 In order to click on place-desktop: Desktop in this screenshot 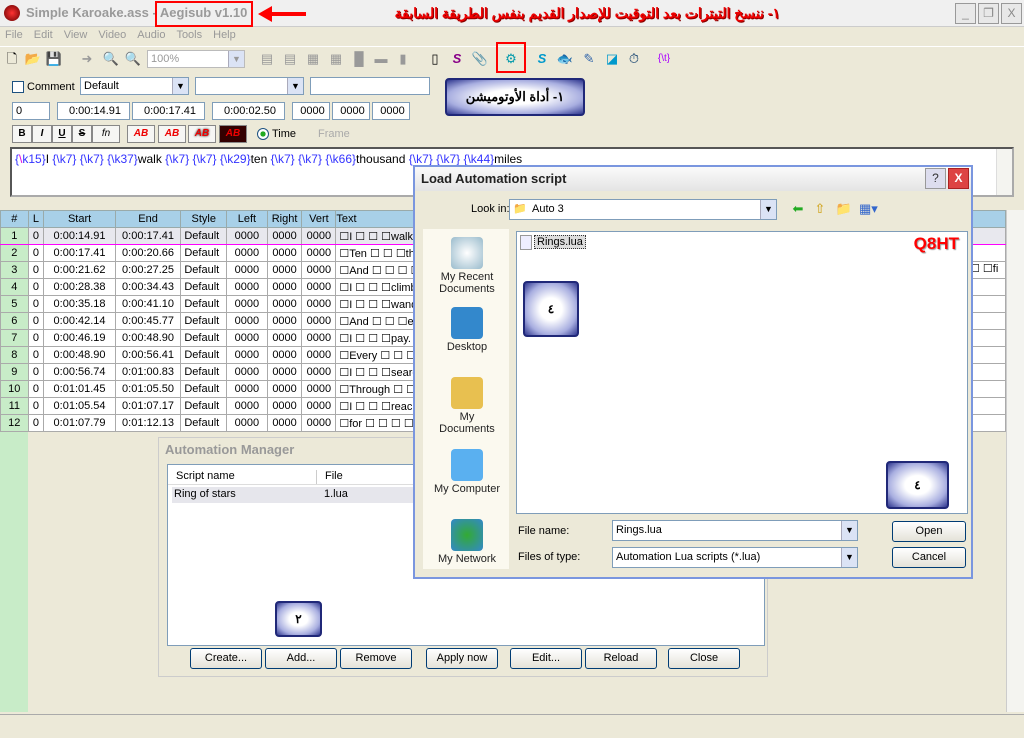, I will do `click(467, 330)`.